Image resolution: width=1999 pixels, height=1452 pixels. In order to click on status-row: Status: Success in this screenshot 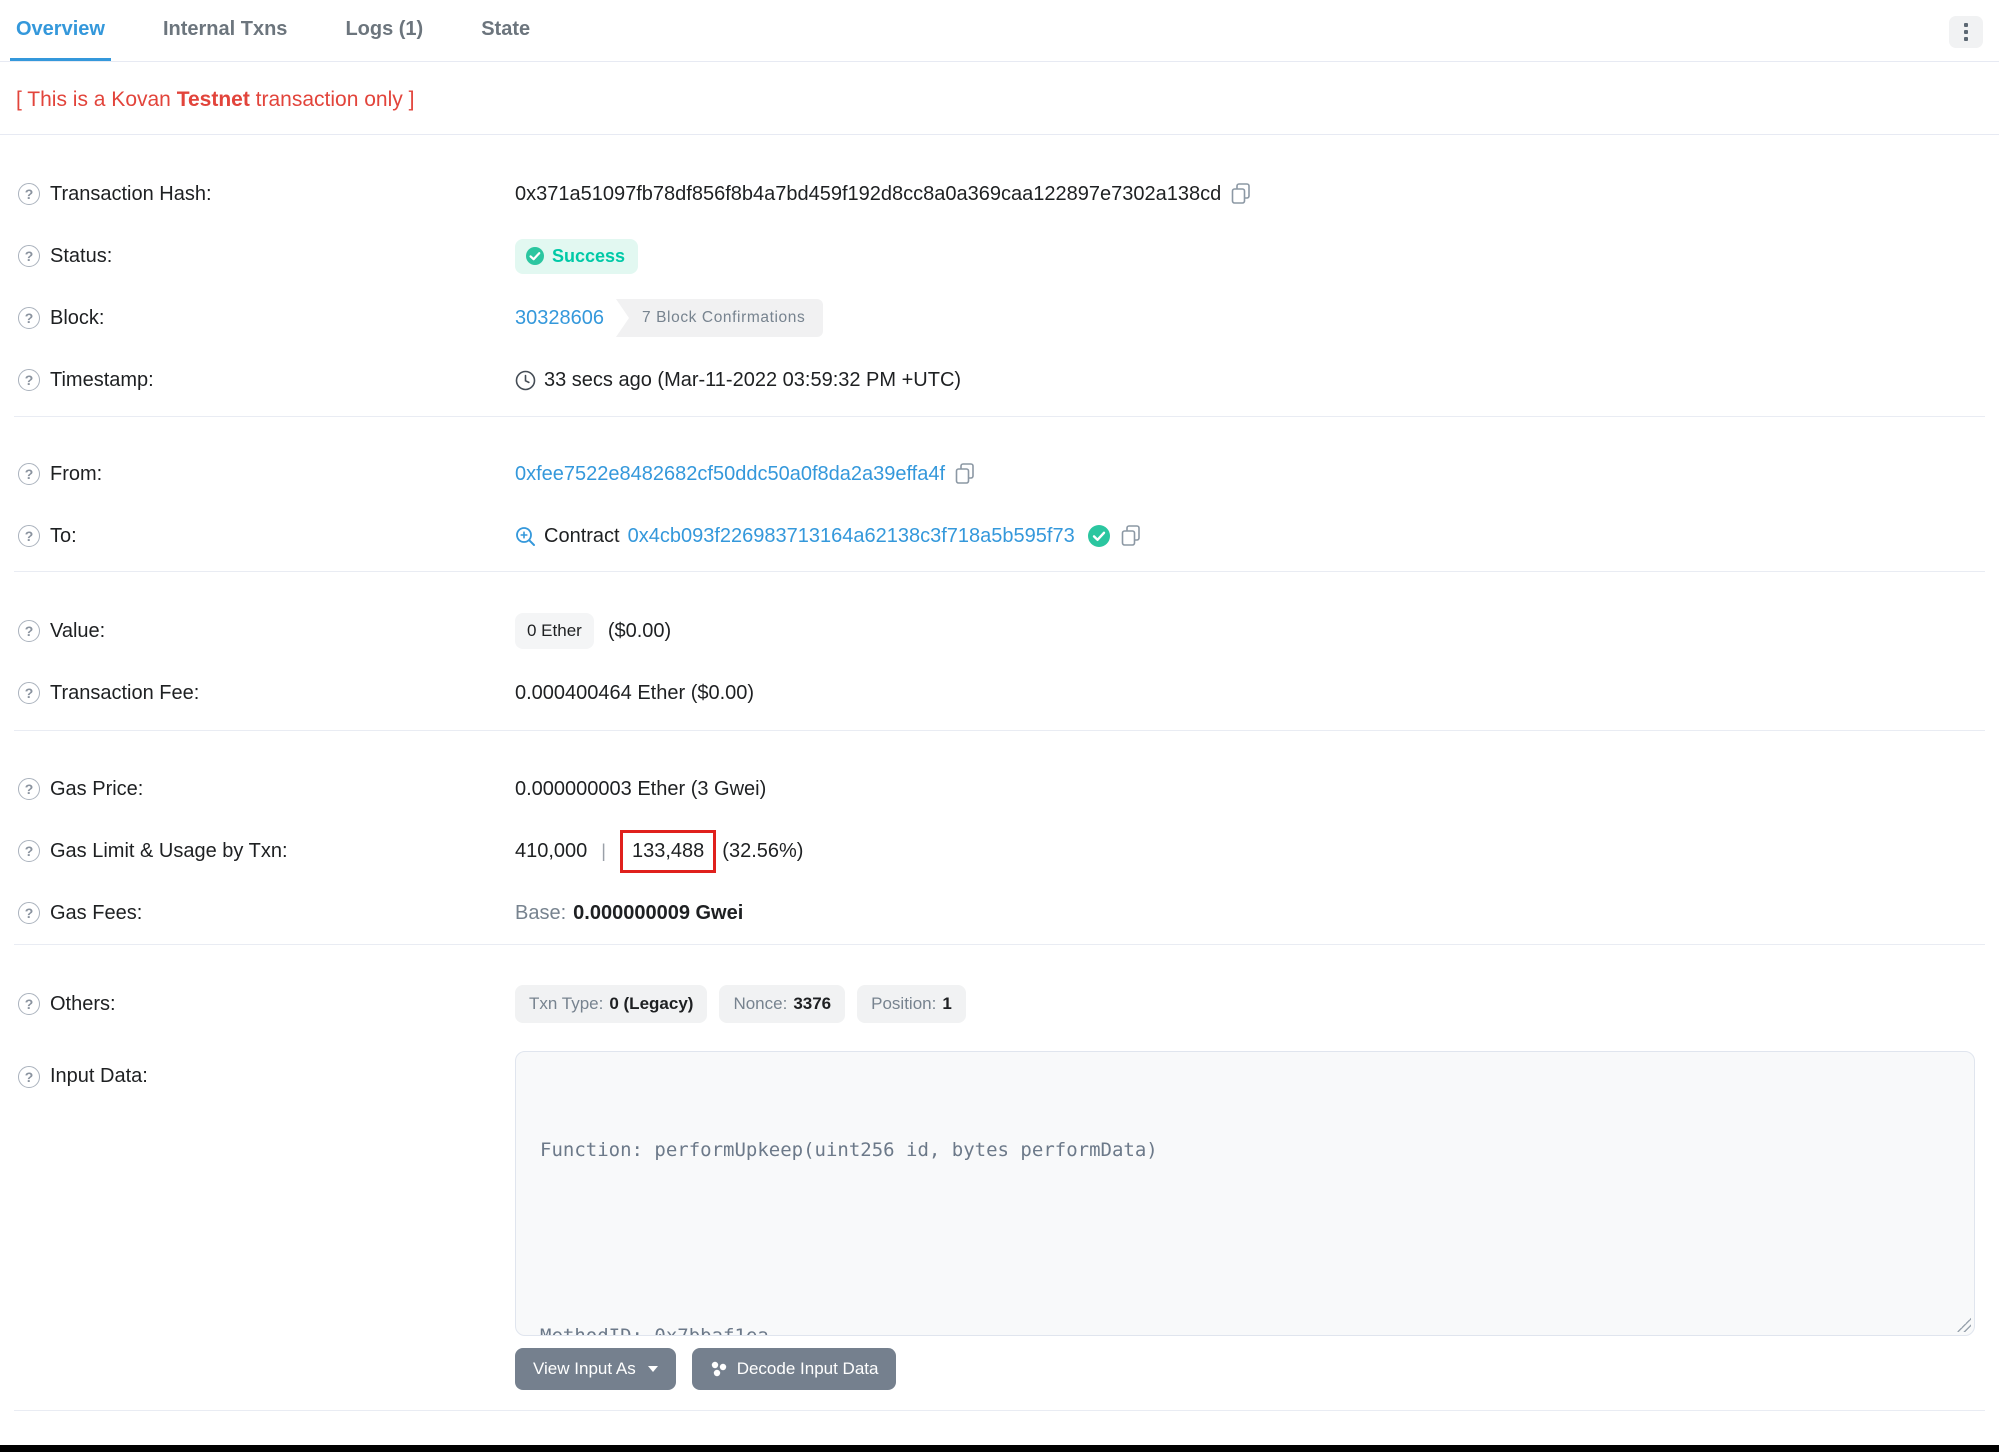, I will do `click(999, 256)`.